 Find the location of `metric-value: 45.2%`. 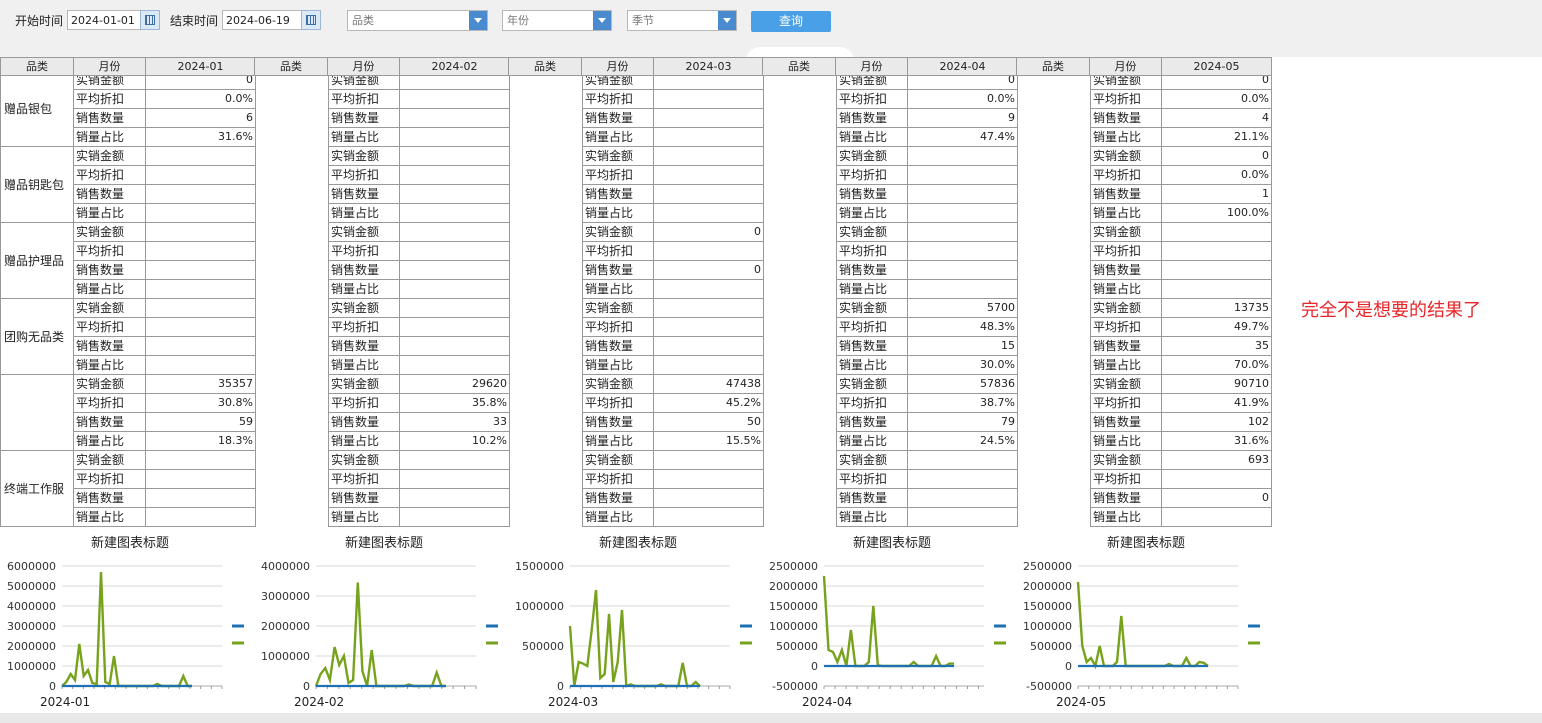

metric-value: 45.2% is located at coordinates (709, 403).